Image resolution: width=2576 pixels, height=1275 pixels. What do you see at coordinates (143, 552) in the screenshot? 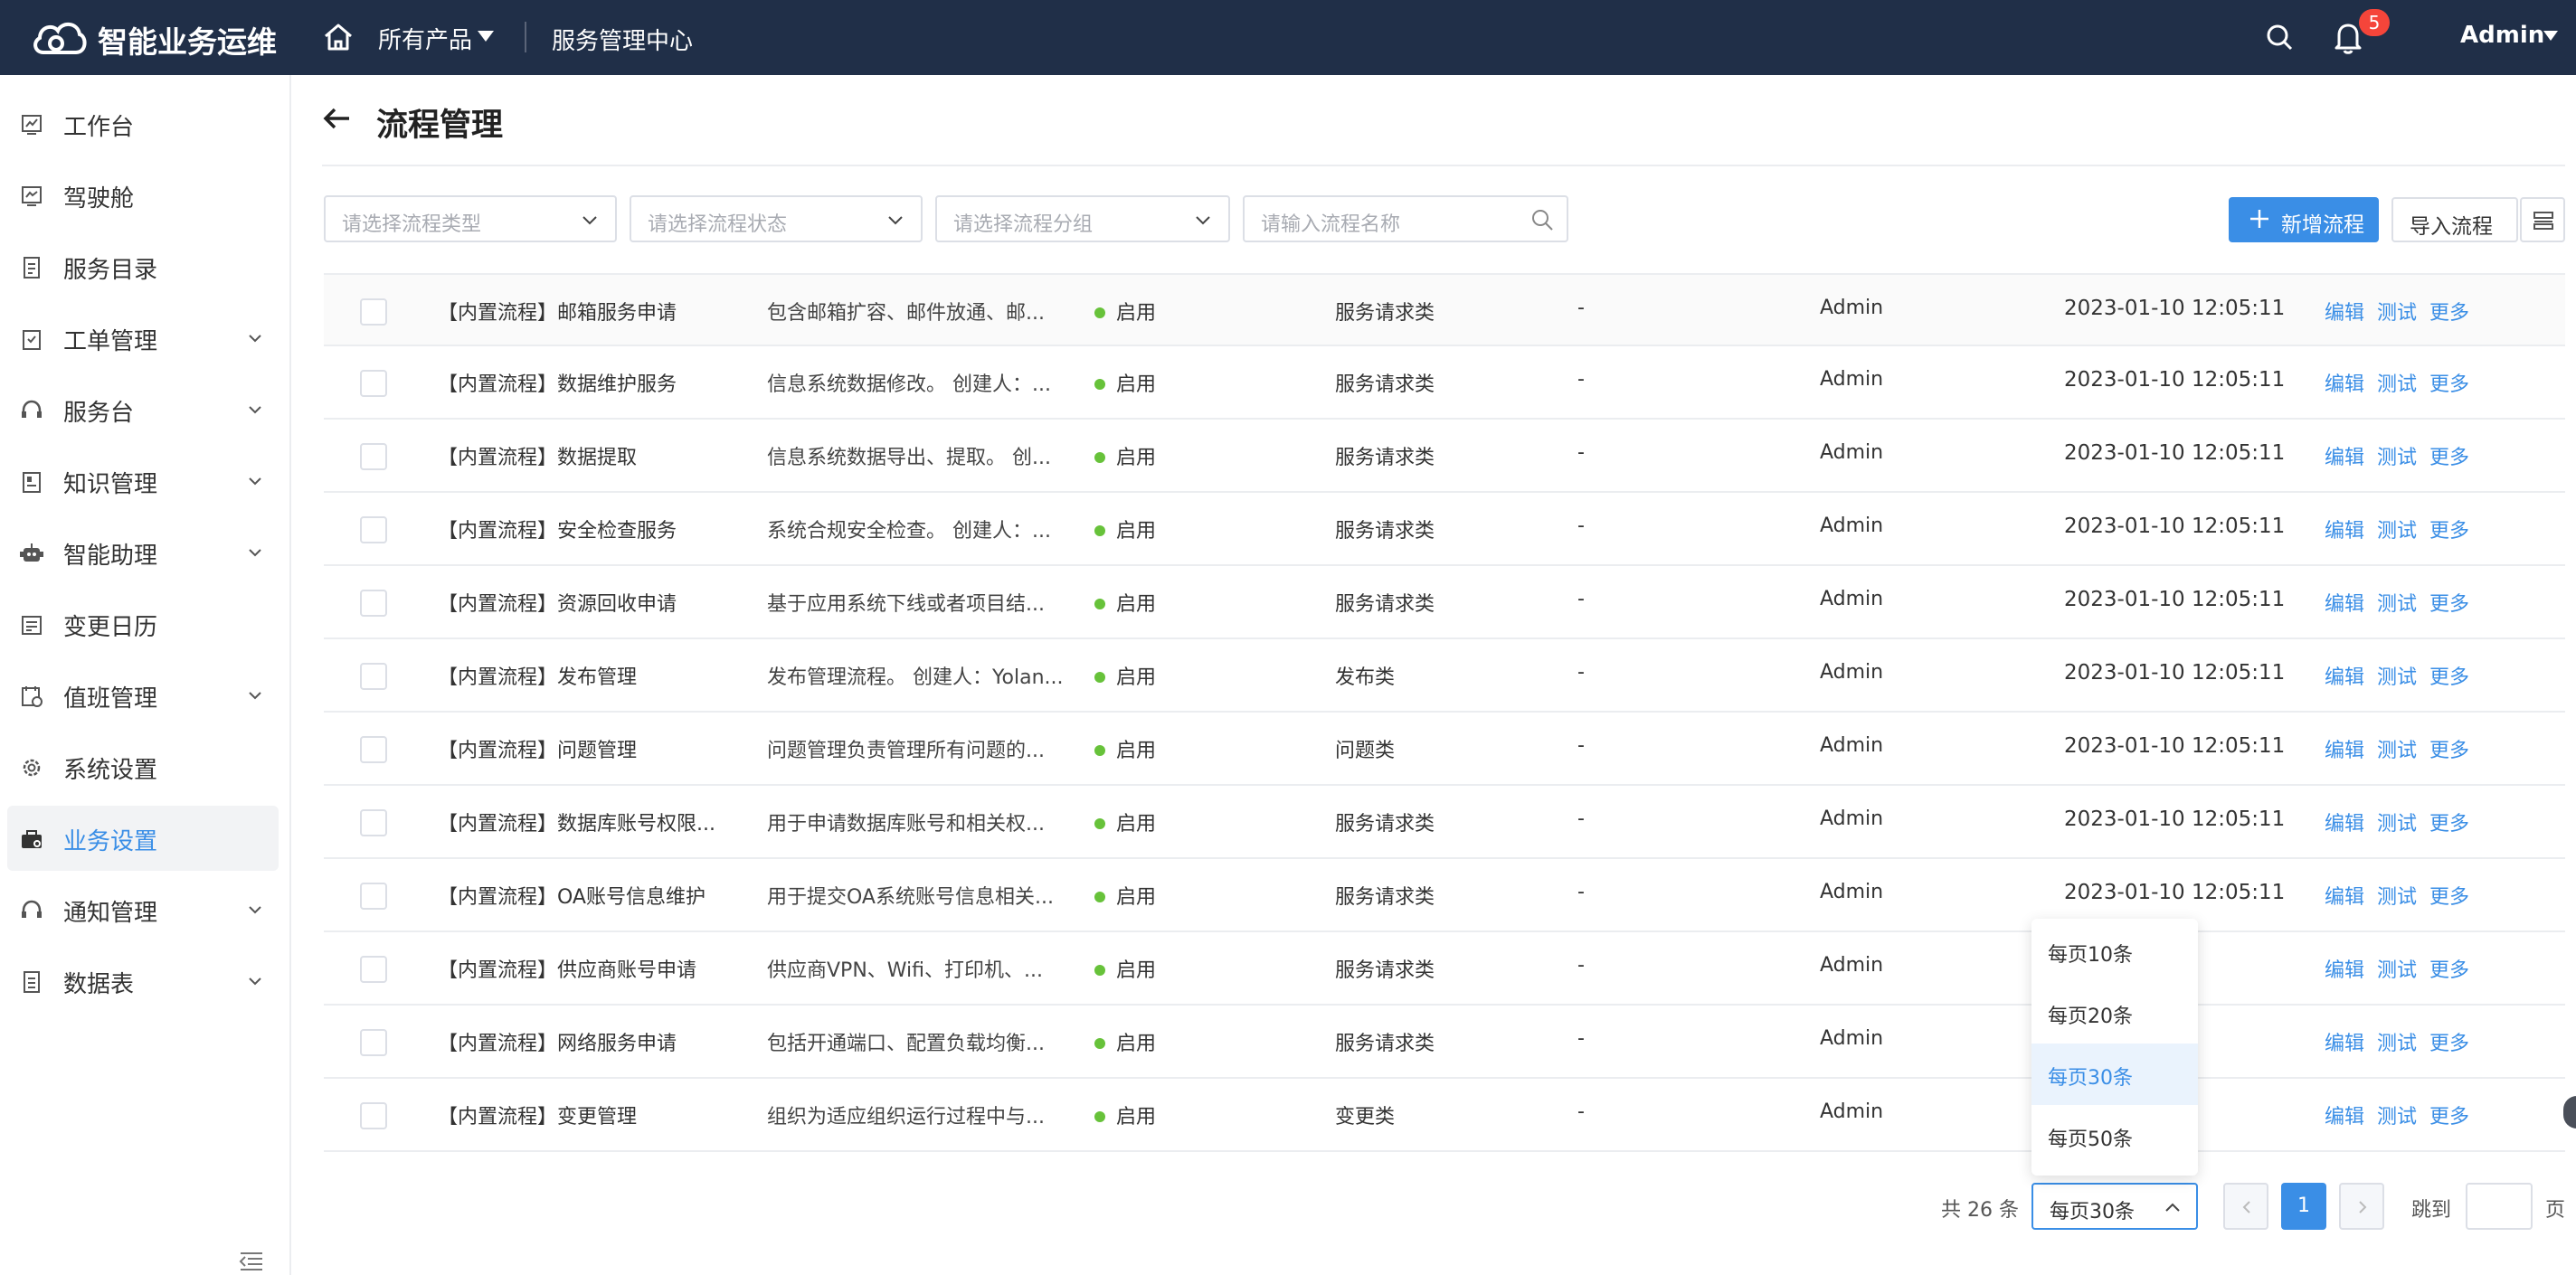
I see `sidebar-item-assistant: 智能助理` at bounding box center [143, 552].